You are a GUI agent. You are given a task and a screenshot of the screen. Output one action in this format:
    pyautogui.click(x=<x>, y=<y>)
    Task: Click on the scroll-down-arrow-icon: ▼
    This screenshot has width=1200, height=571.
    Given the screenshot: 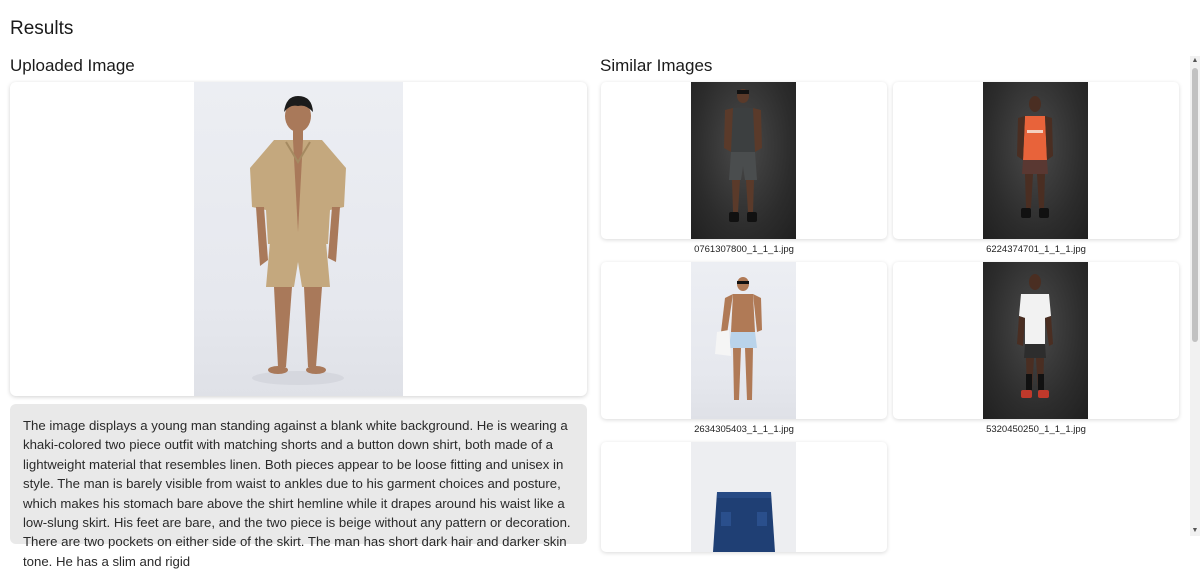 What is the action you would take?
    pyautogui.click(x=1195, y=531)
    